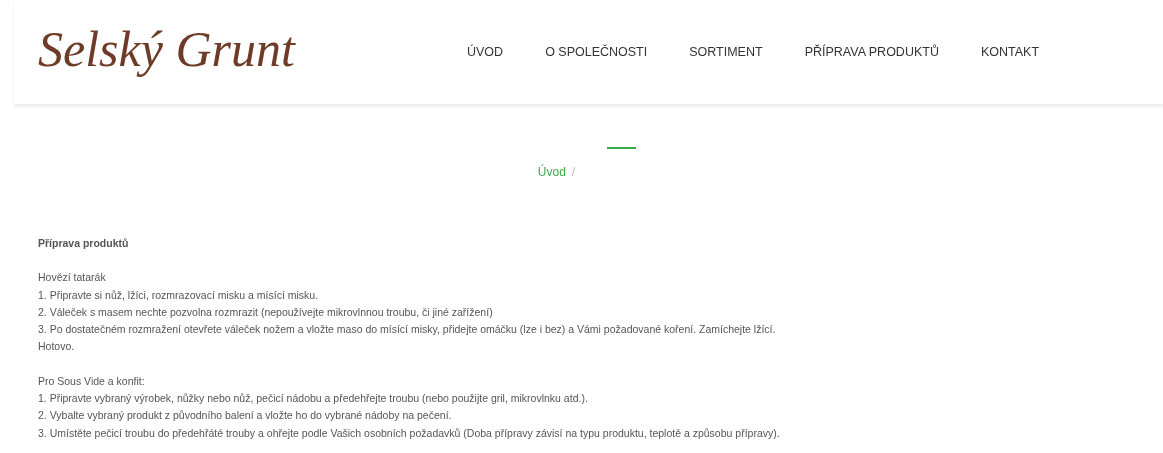  What do you see at coordinates (485, 52) in the screenshot?
I see `nav-link: ÚVOD` at bounding box center [485, 52].